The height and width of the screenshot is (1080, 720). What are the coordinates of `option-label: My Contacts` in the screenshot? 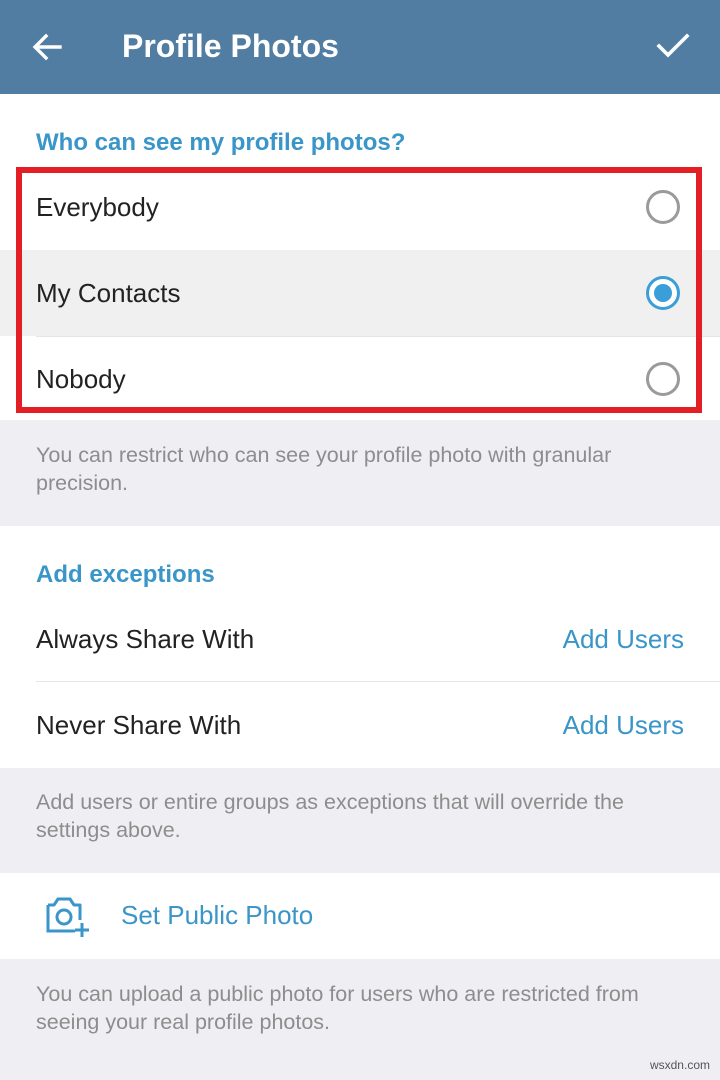 It's located at (108, 293).